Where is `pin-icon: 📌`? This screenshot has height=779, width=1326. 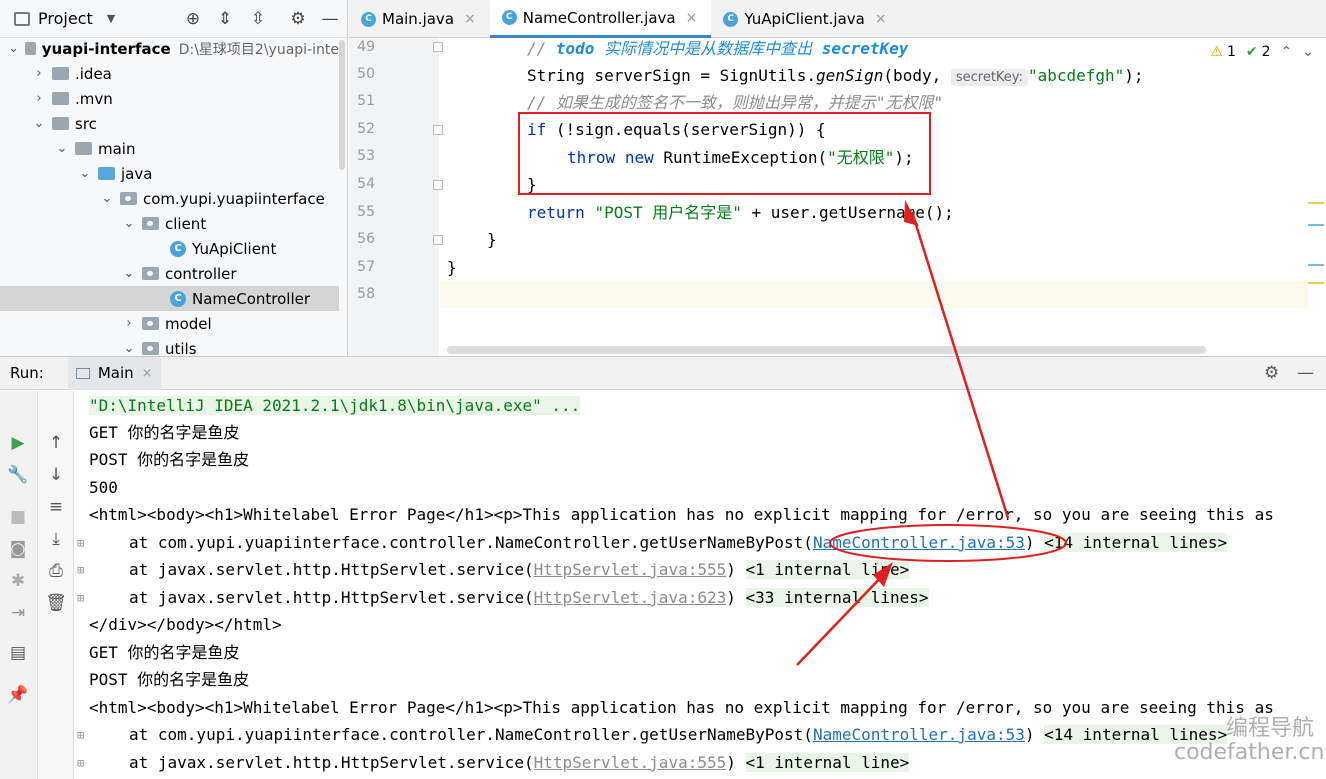
pin-icon: 📌 is located at coordinates (18, 695).